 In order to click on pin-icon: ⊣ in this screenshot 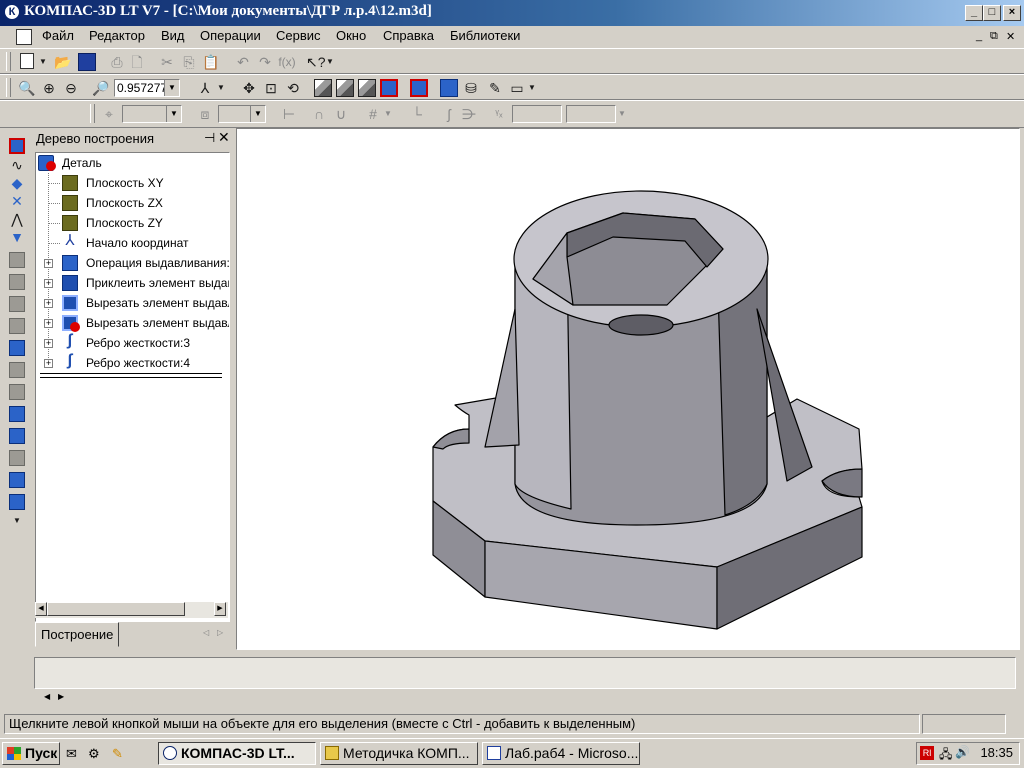, I will do `click(209, 138)`.